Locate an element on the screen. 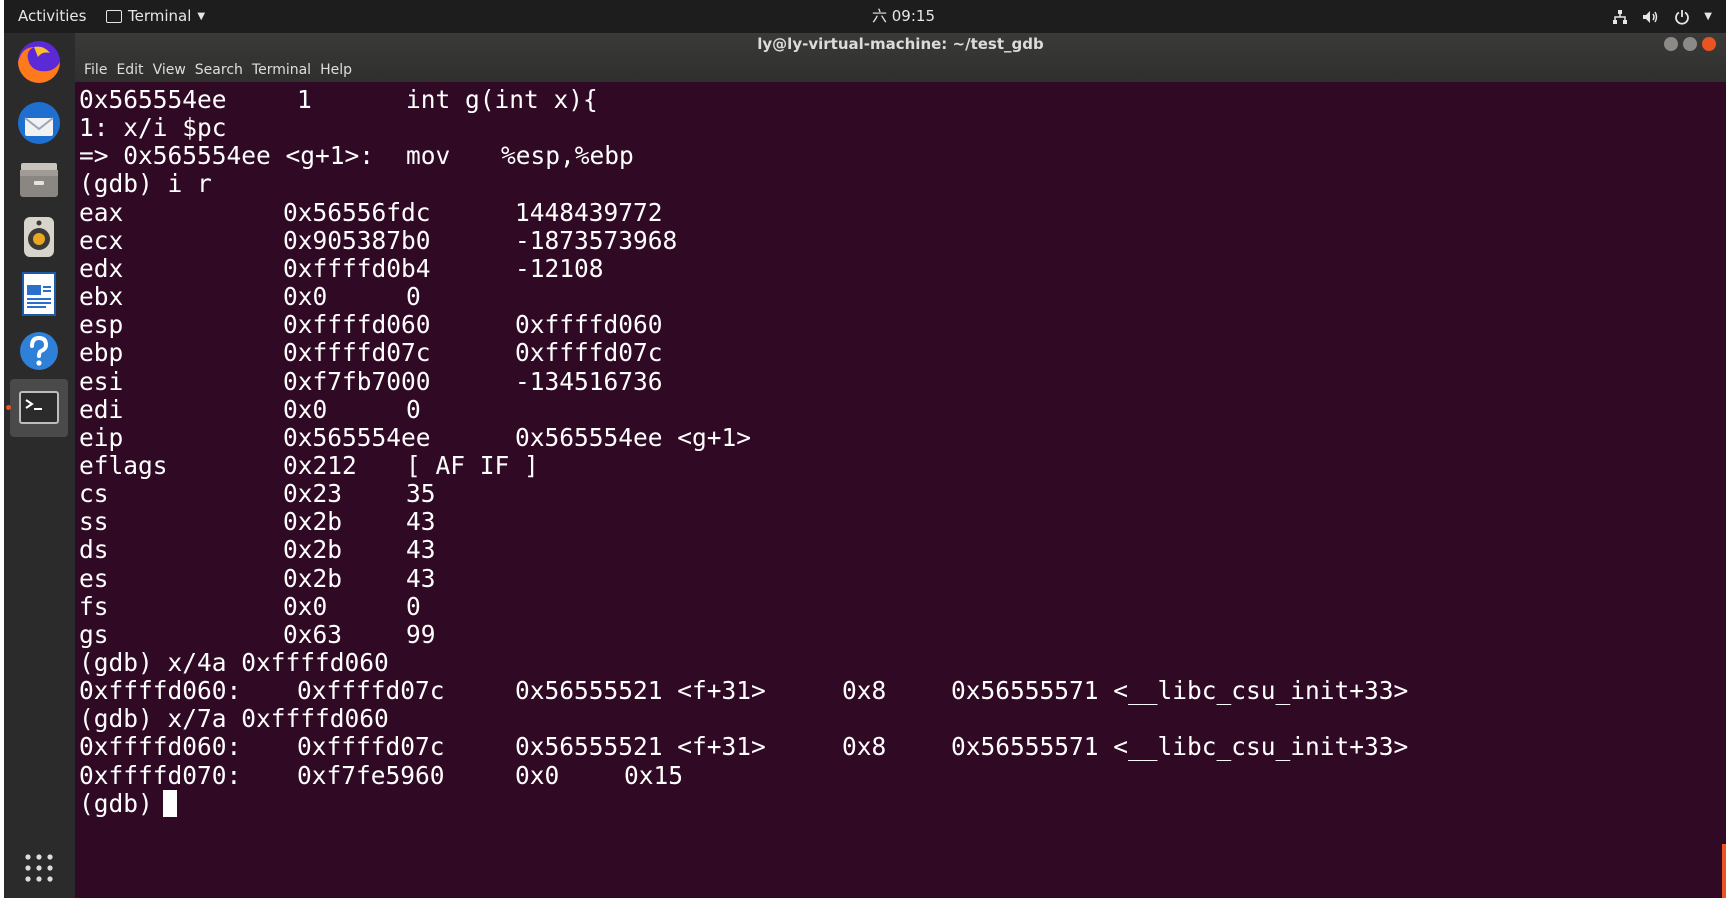 Image resolution: width=1726 pixels, height=898 pixels. terminal-cell: 0x56555521 <f+31> is located at coordinates (640, 691).